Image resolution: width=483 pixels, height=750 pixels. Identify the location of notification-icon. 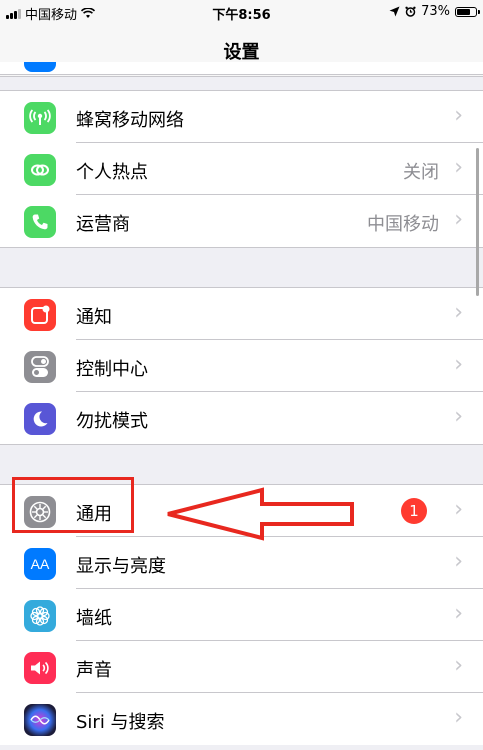
(40, 315).